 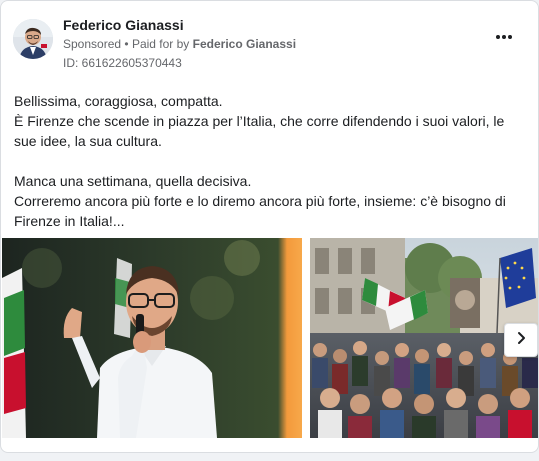 I want to click on paid-for-label: Paid for by, so click(x=160, y=44).